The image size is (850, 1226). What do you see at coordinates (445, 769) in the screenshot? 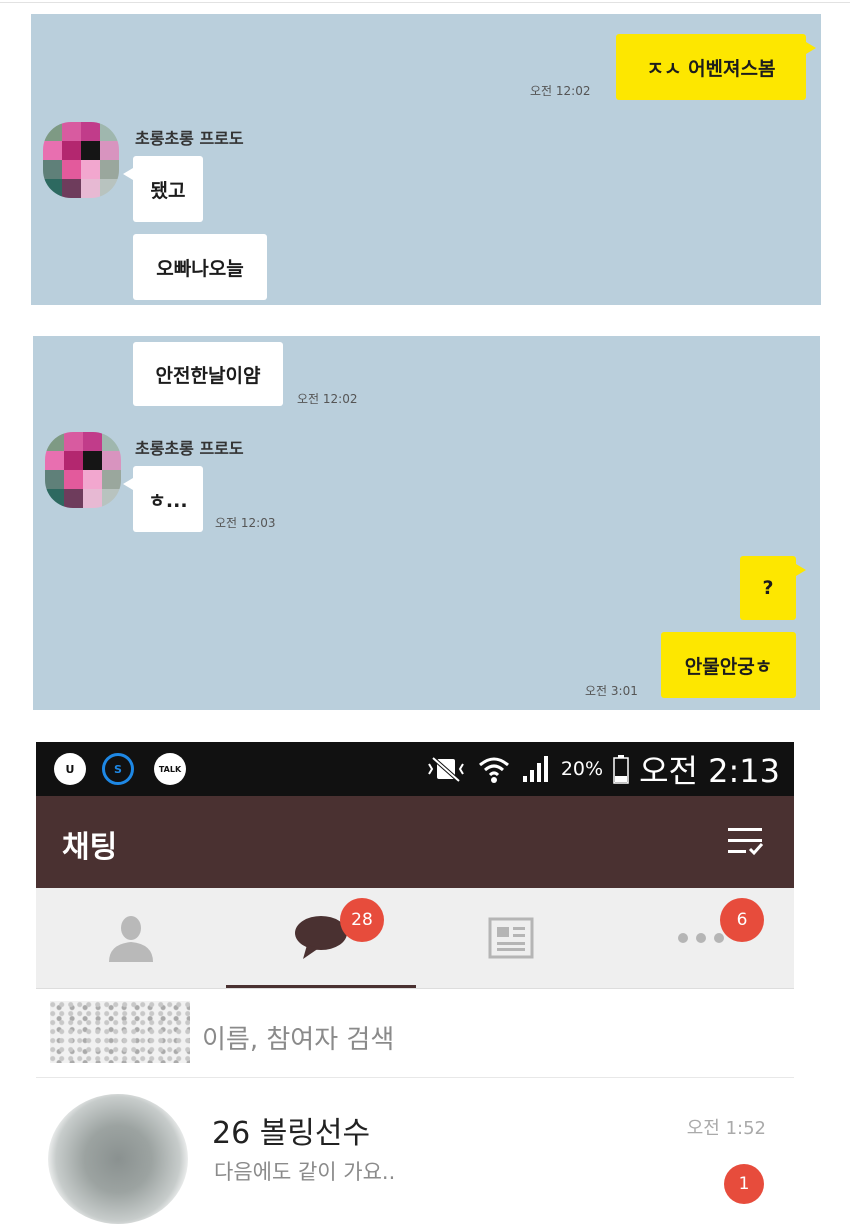
I see `vibrate-mute-icon` at bounding box center [445, 769].